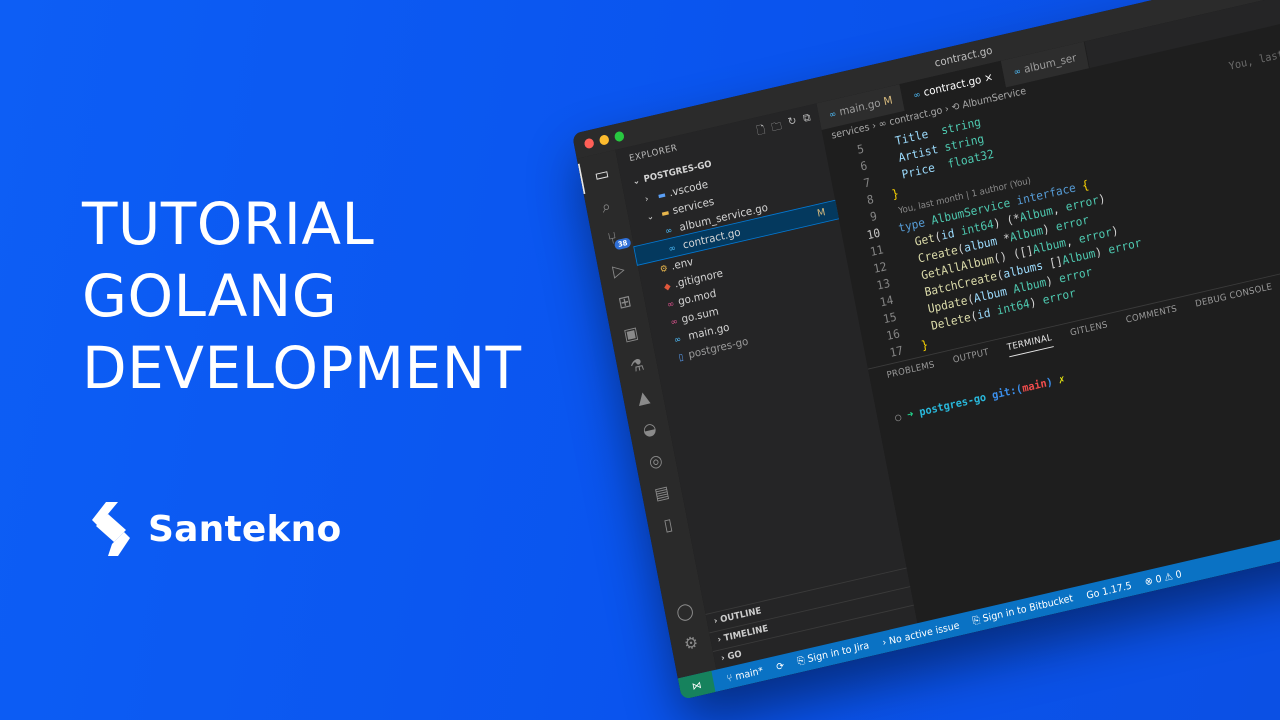 The width and height of the screenshot is (1280, 720). What do you see at coordinates (302, 368) in the screenshot?
I see `headline-line-3: DEVELOPMENT` at bounding box center [302, 368].